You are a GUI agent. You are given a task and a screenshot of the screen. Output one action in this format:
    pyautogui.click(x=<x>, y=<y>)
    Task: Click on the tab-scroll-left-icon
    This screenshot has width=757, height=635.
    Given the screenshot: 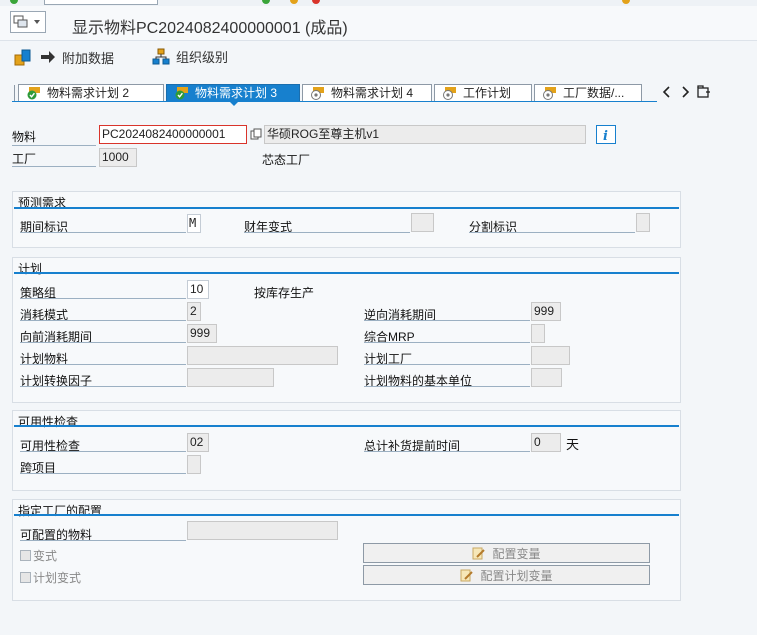 What is the action you would take?
    pyautogui.click(x=667, y=92)
    